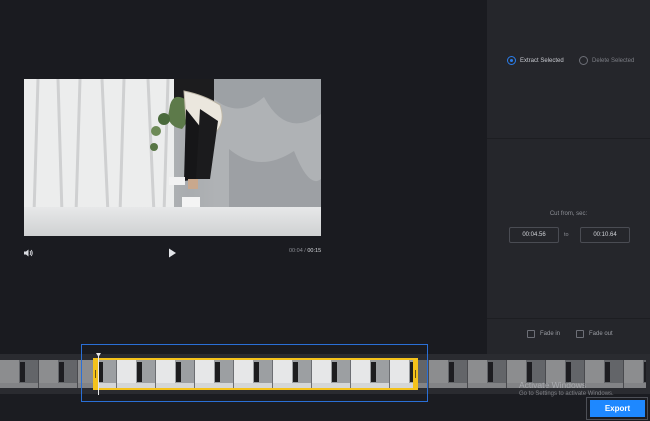 The image size is (650, 421). I want to click on cut-end-field: 00:10.64, so click(605, 235).